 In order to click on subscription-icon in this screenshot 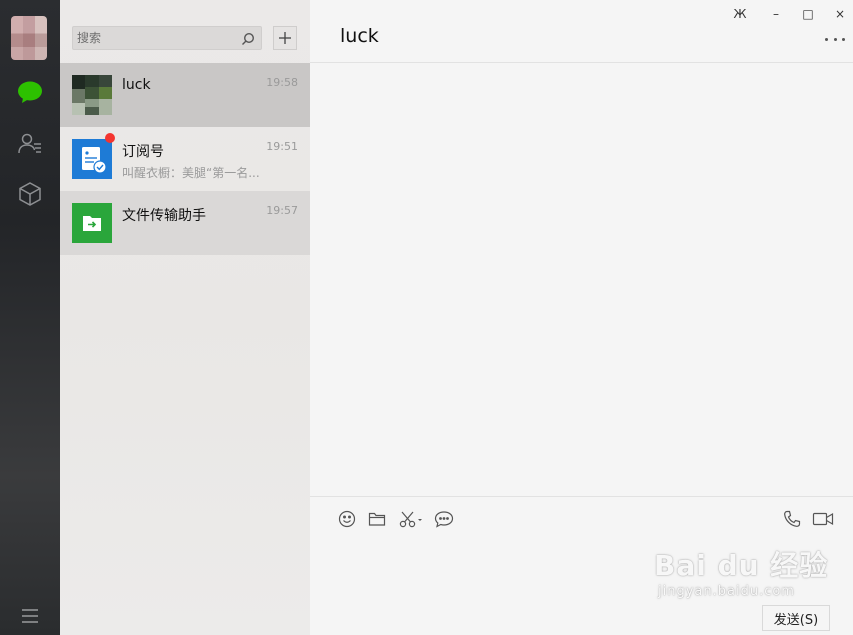, I will do `click(92, 159)`.